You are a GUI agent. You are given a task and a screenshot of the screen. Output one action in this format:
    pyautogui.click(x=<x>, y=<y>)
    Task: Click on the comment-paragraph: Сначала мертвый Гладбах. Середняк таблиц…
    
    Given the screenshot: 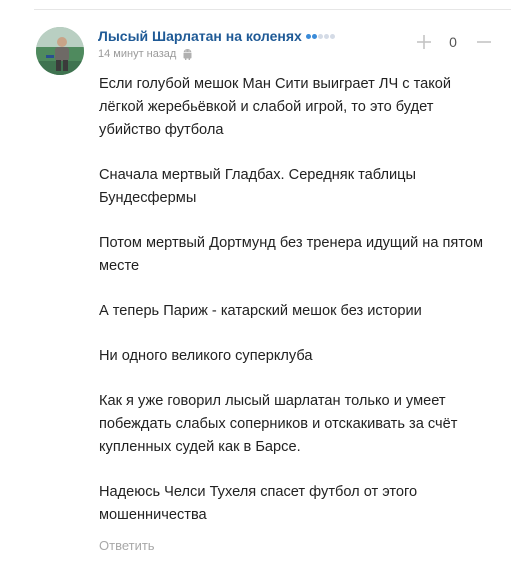 What is the action you would take?
    pyautogui.click(x=257, y=186)
    